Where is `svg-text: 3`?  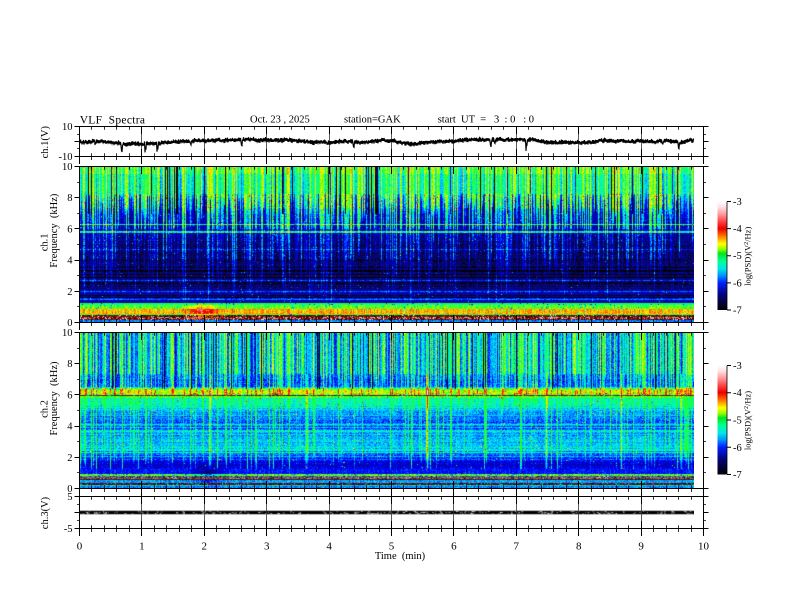
svg-text: 3 is located at coordinates (267, 546).